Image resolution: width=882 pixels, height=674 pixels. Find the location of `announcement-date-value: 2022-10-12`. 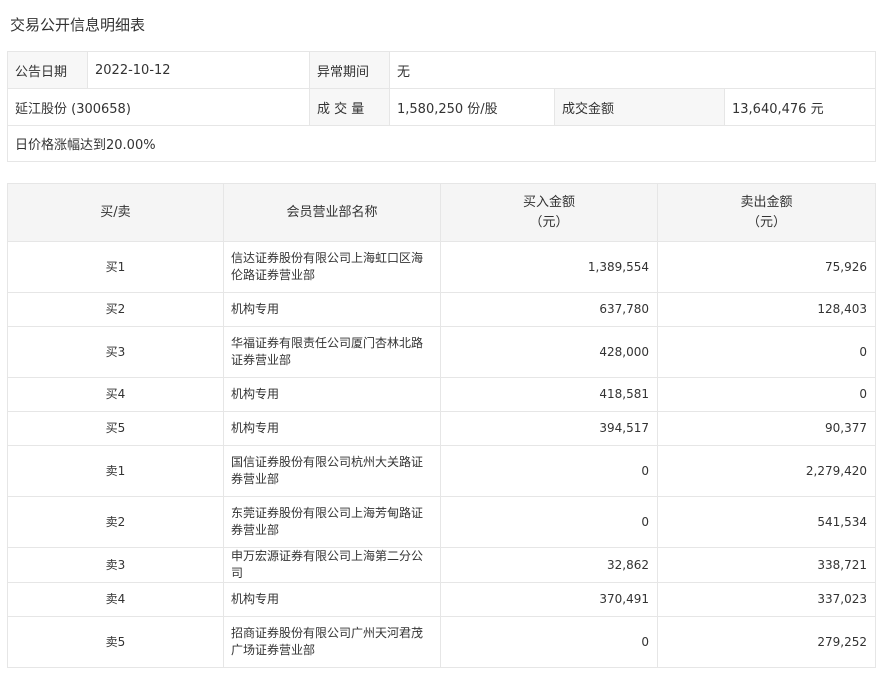

announcement-date-value: 2022-10-12 is located at coordinates (198, 70).